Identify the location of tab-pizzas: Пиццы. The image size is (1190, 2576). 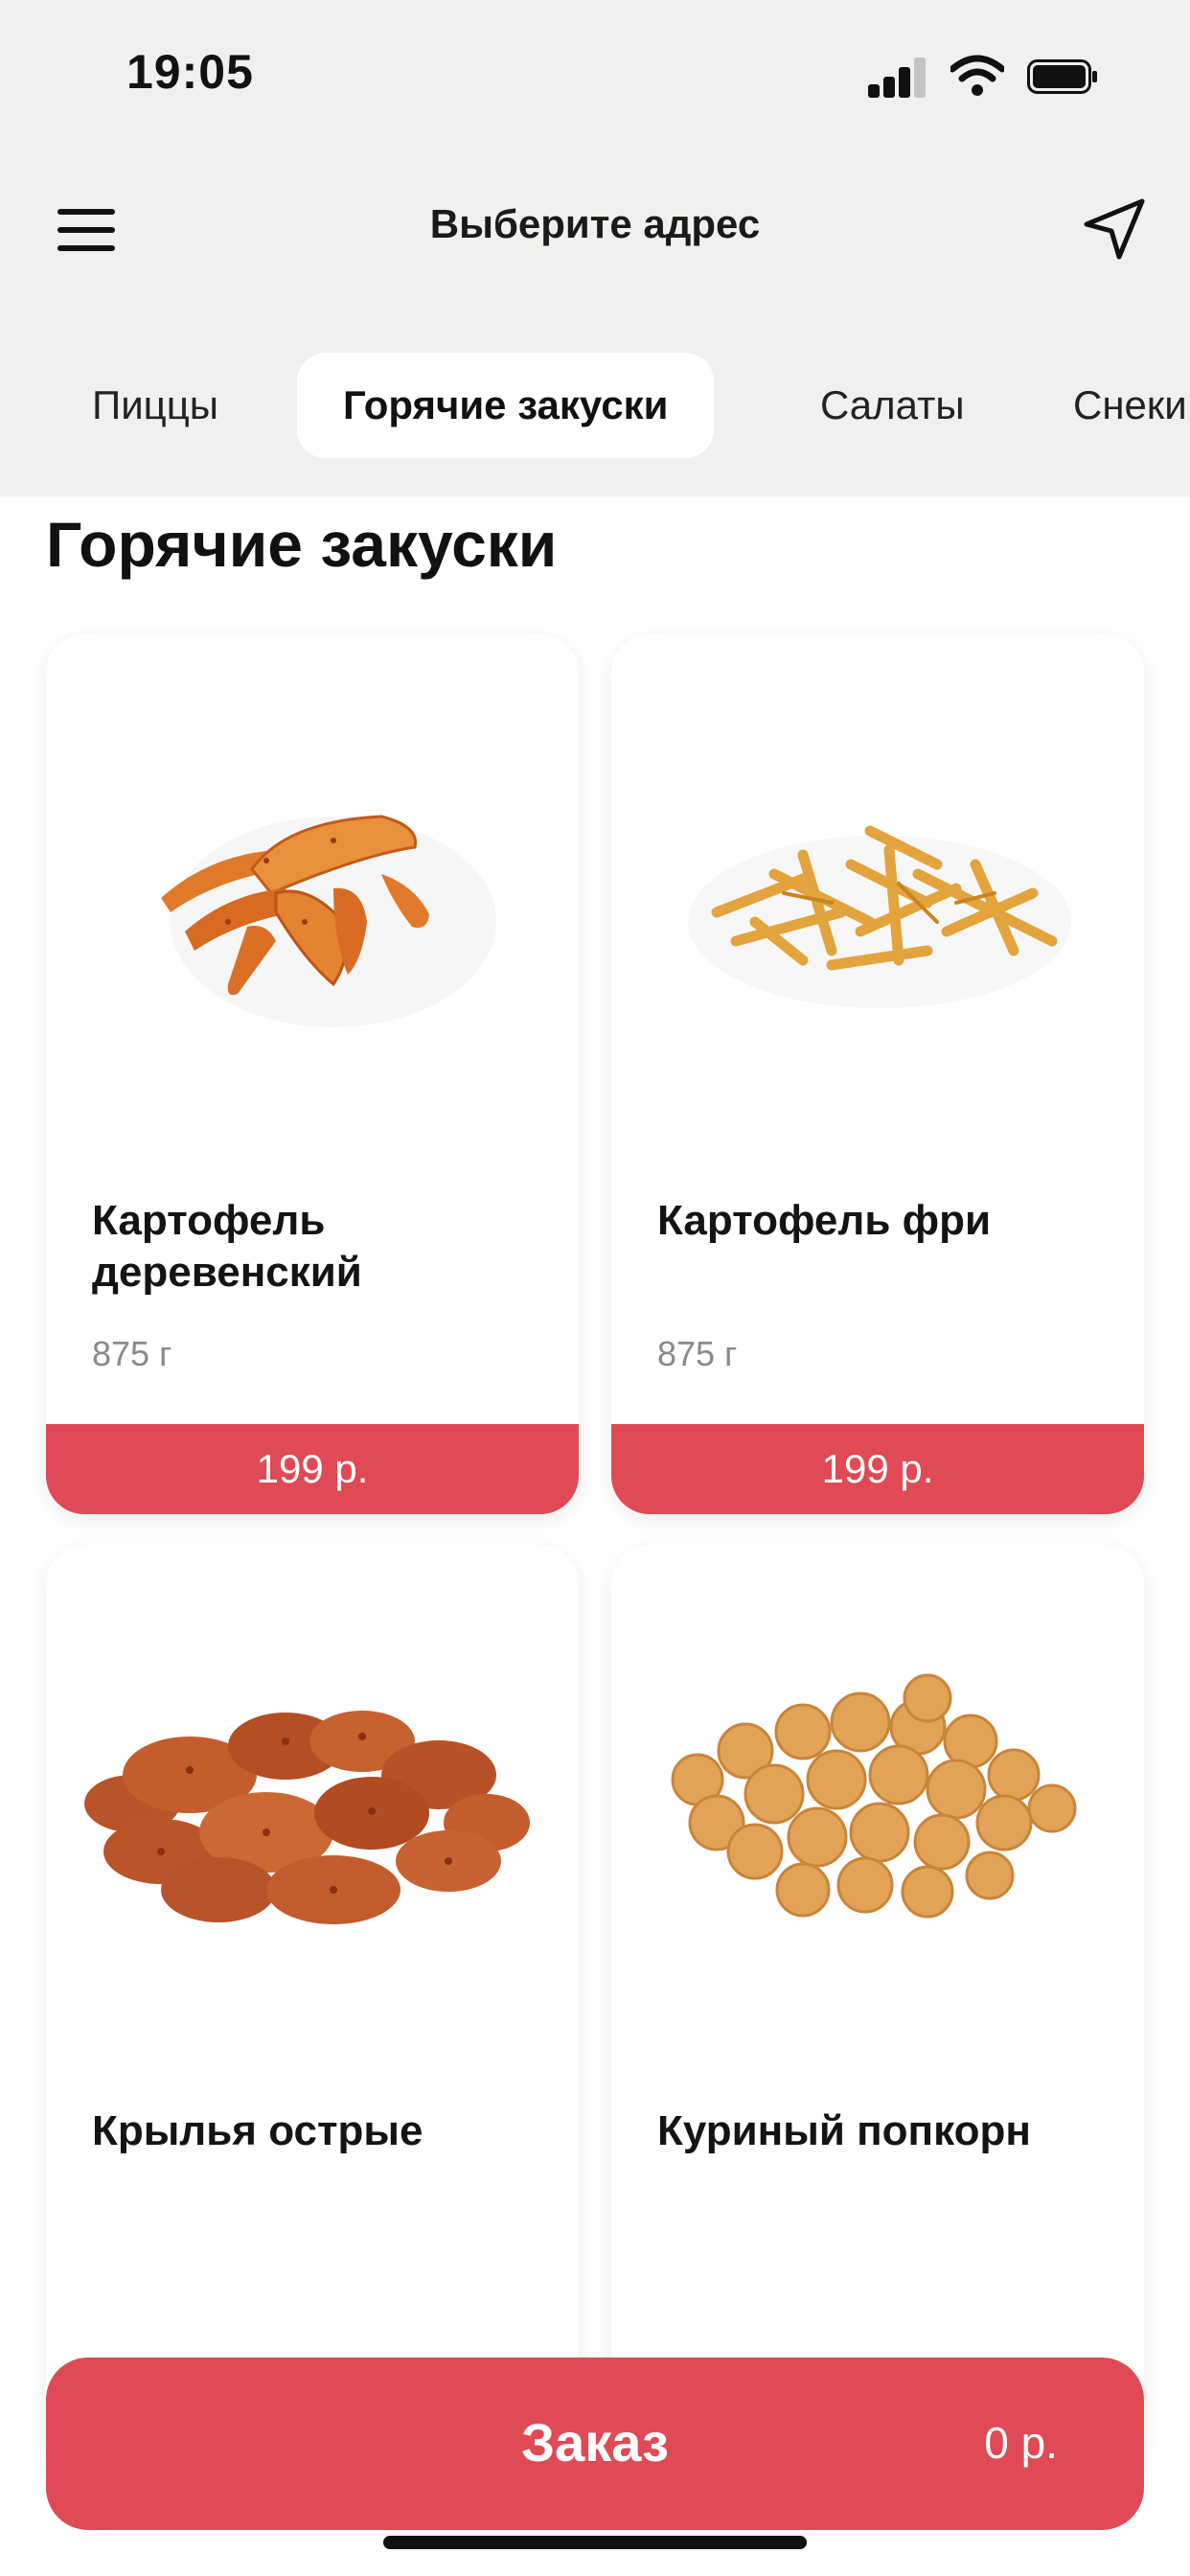
(155, 405).